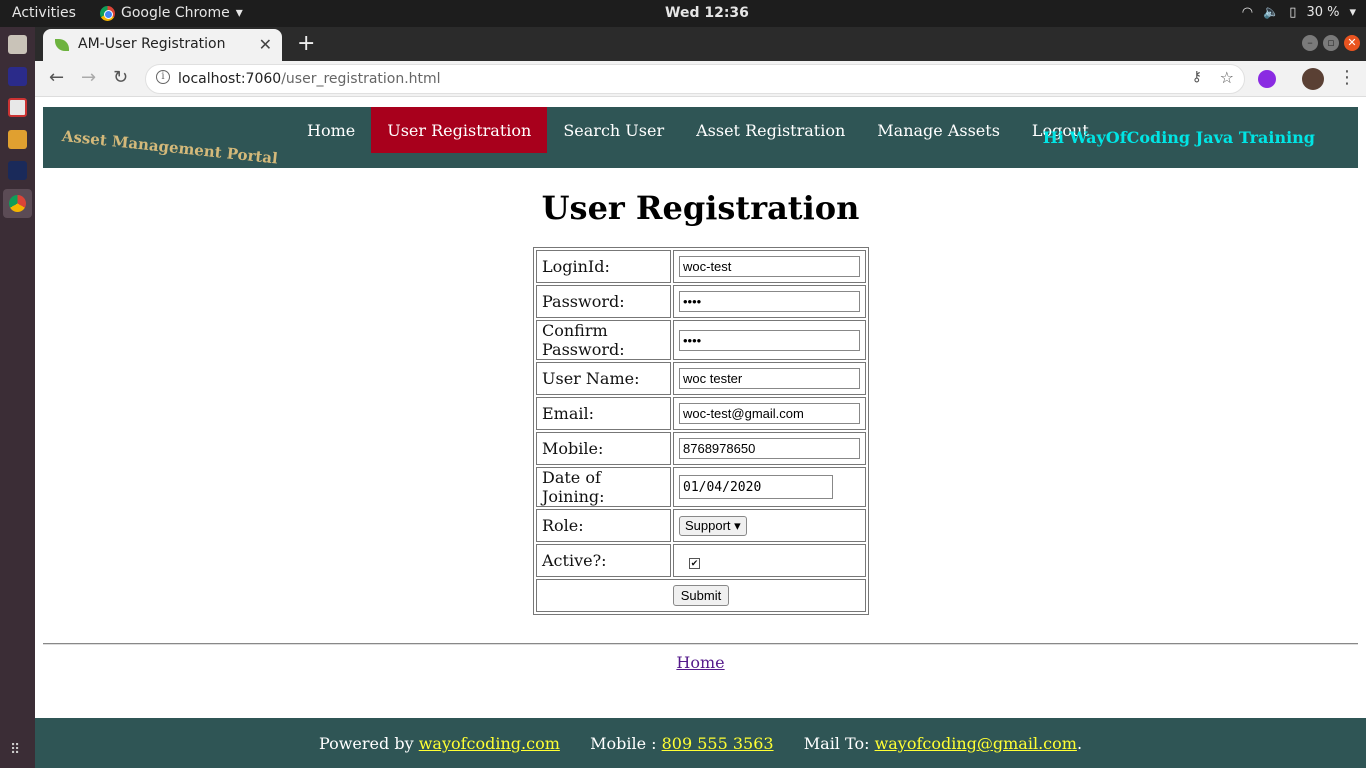  I want to click on mail-label: Mail To:, so click(836, 743).